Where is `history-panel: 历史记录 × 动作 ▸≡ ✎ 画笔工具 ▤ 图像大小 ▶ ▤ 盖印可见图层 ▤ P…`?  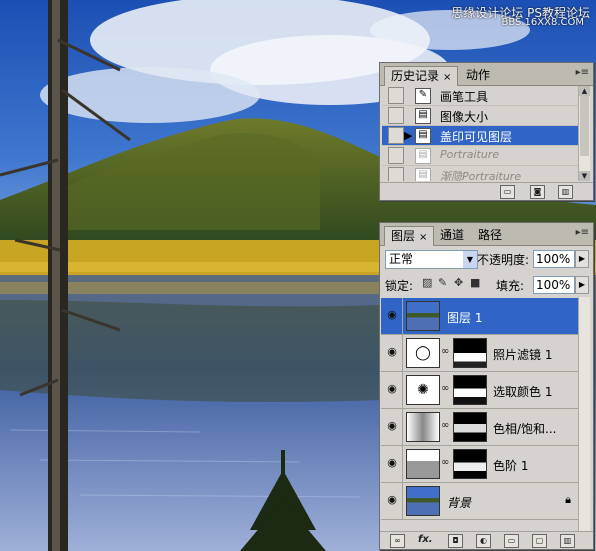 history-panel: 历史记录 × 动作 ▸≡ ✎ 画笔工具 ▤ 图像大小 ▶ ▤ 盖印可见图层 ▤ P… is located at coordinates (486, 131).